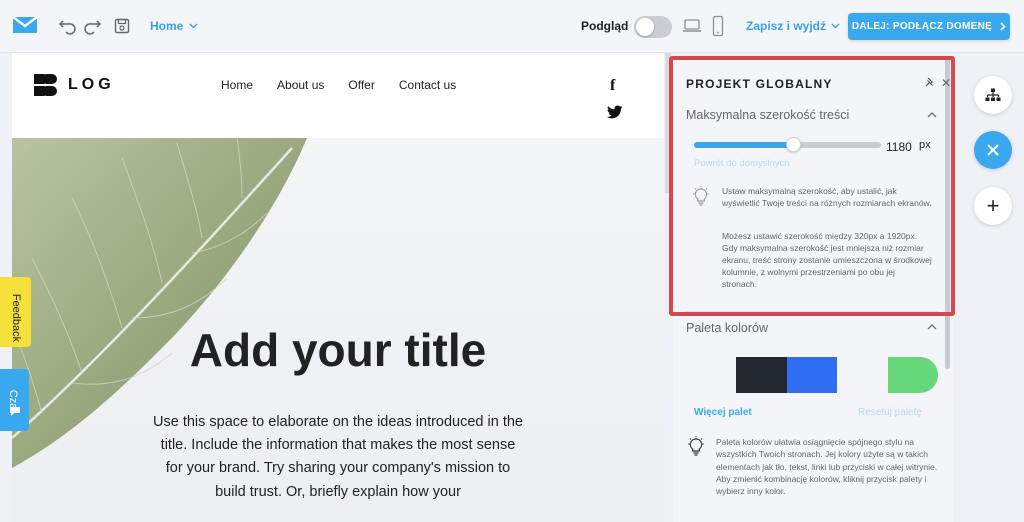 Image resolution: width=1024 pixels, height=522 pixels. I want to click on twitter-icon, so click(615, 112).